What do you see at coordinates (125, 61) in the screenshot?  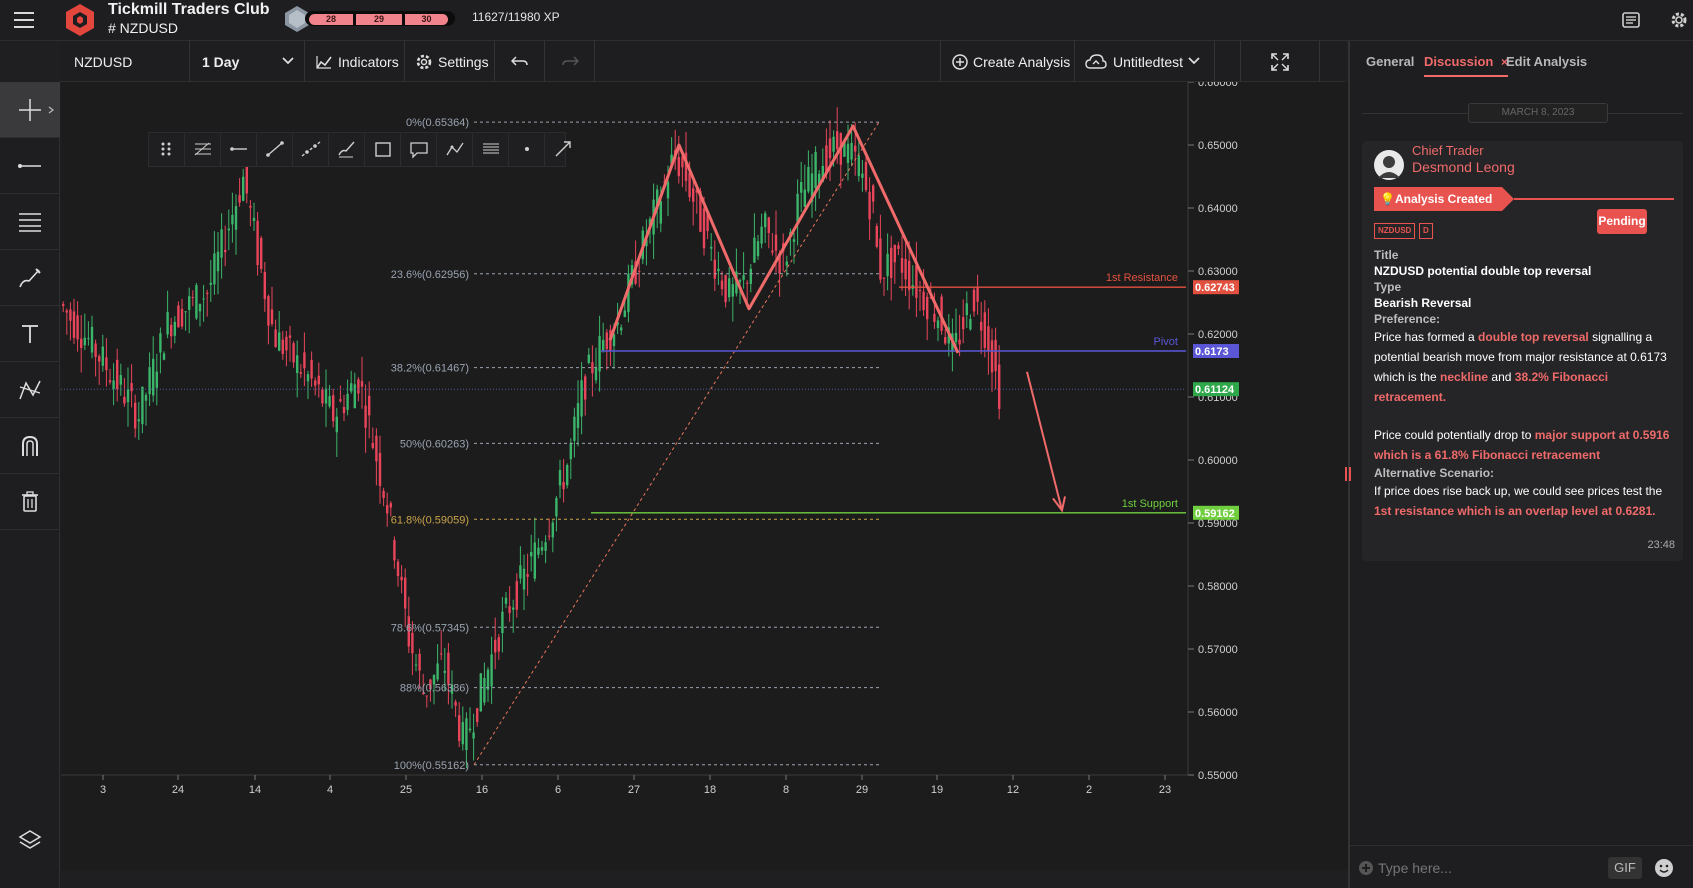 I see `symbol-search: NZDUSD` at bounding box center [125, 61].